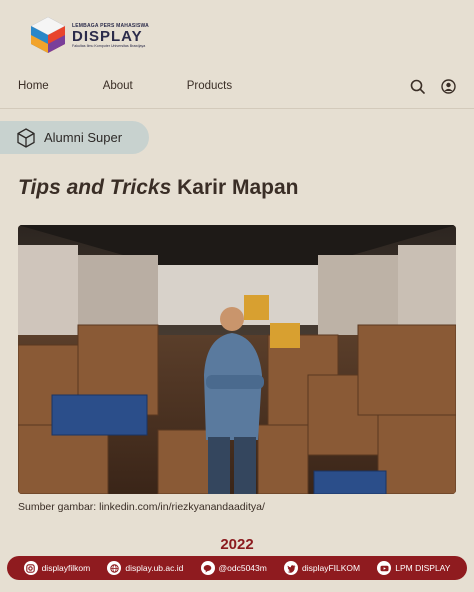  What do you see at coordinates (118, 86) in the screenshot?
I see `nav-about-link: About` at bounding box center [118, 86].